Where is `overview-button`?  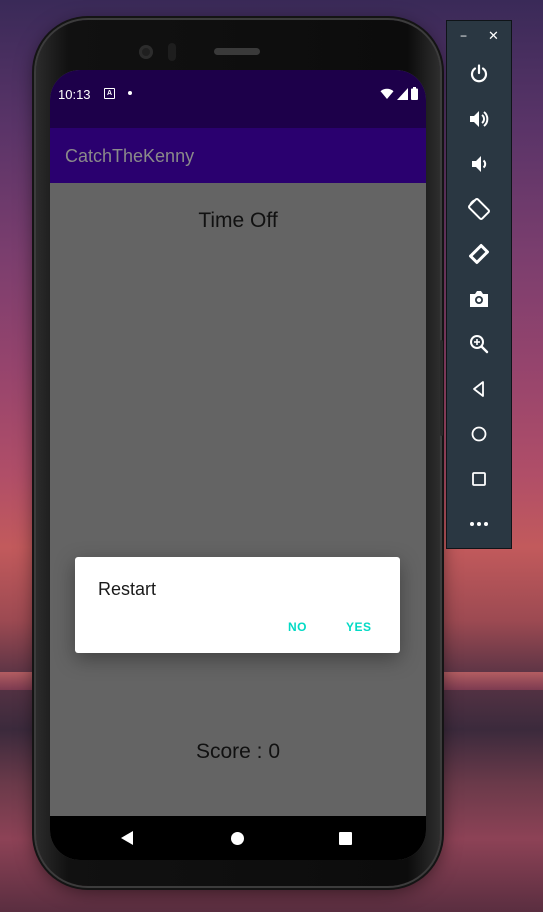
overview-button is located at coordinates (479, 479).